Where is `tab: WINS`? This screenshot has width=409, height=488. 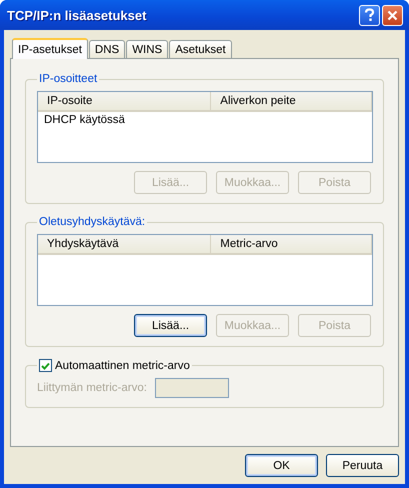 tab: WINS is located at coordinates (147, 49).